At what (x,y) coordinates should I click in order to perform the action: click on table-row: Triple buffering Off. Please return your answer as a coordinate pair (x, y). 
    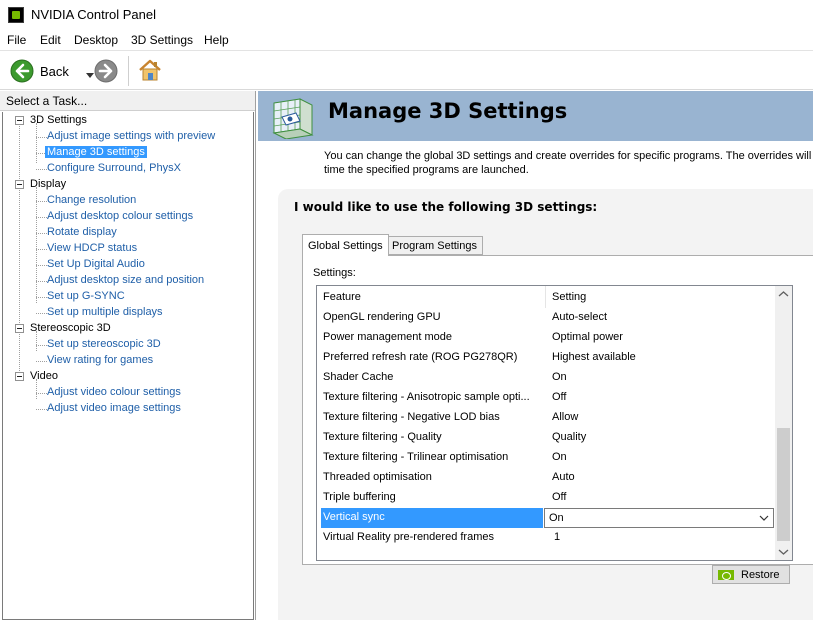
    Looking at the image, I should click on (546, 498).